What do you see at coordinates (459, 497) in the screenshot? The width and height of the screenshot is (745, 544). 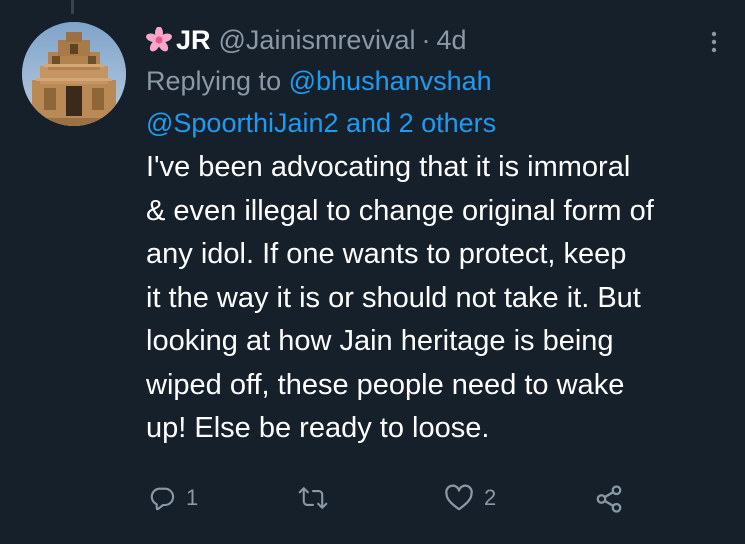 I see `heart-icon` at bounding box center [459, 497].